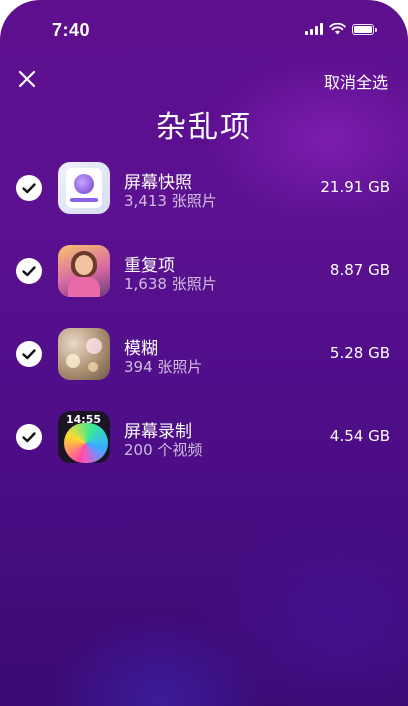 The image size is (408, 706). What do you see at coordinates (204, 28) in the screenshot?
I see `status-bar: 7:40` at bounding box center [204, 28].